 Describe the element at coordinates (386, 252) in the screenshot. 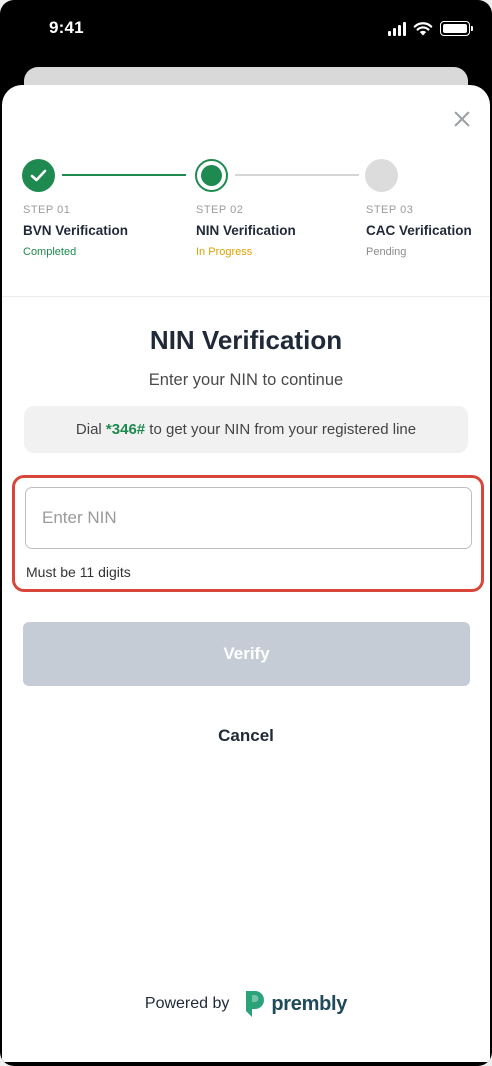

I see `step-status: Pending` at that location.